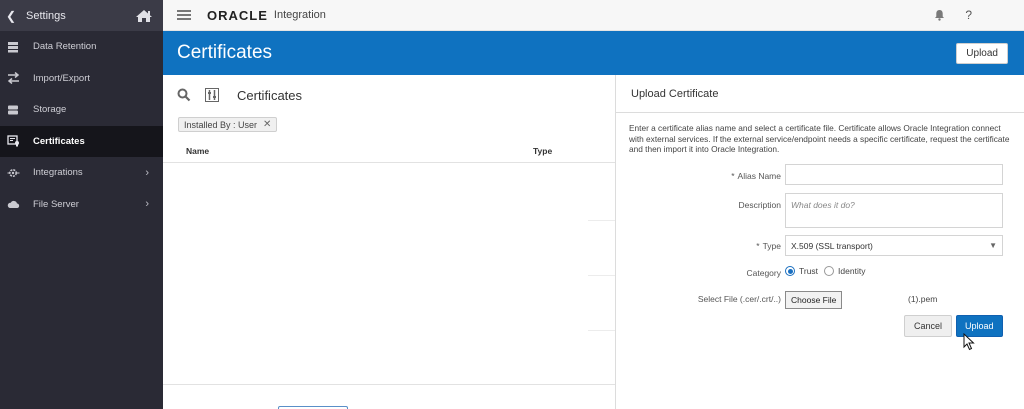 This screenshot has height=409, width=1024. Describe the element at coordinates (46, 15) in the screenshot. I see `sidebar-title: Settings` at that location.